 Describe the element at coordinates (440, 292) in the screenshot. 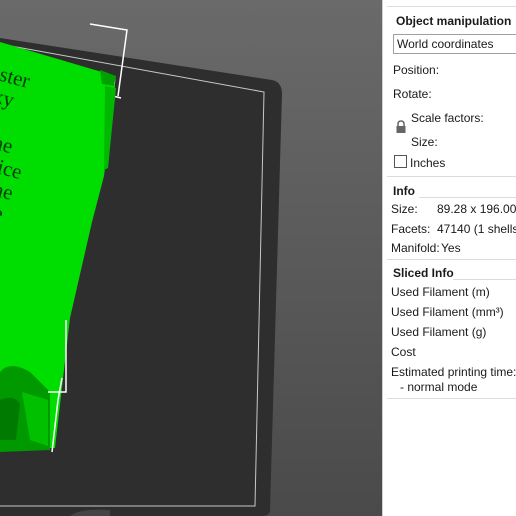

I see `used-filament-m: Used Filament (m)` at that location.